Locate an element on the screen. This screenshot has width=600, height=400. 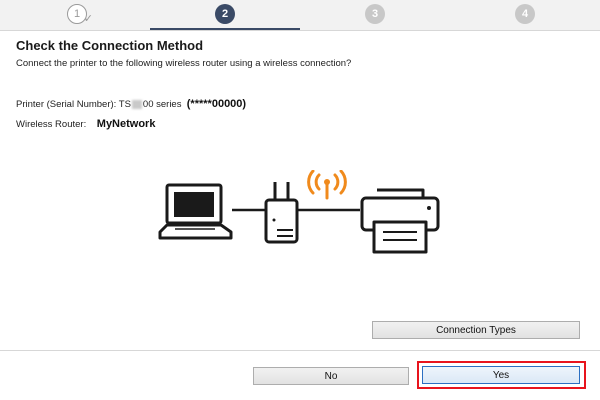
router-label: Wireless Router: is located at coordinates (51, 124).